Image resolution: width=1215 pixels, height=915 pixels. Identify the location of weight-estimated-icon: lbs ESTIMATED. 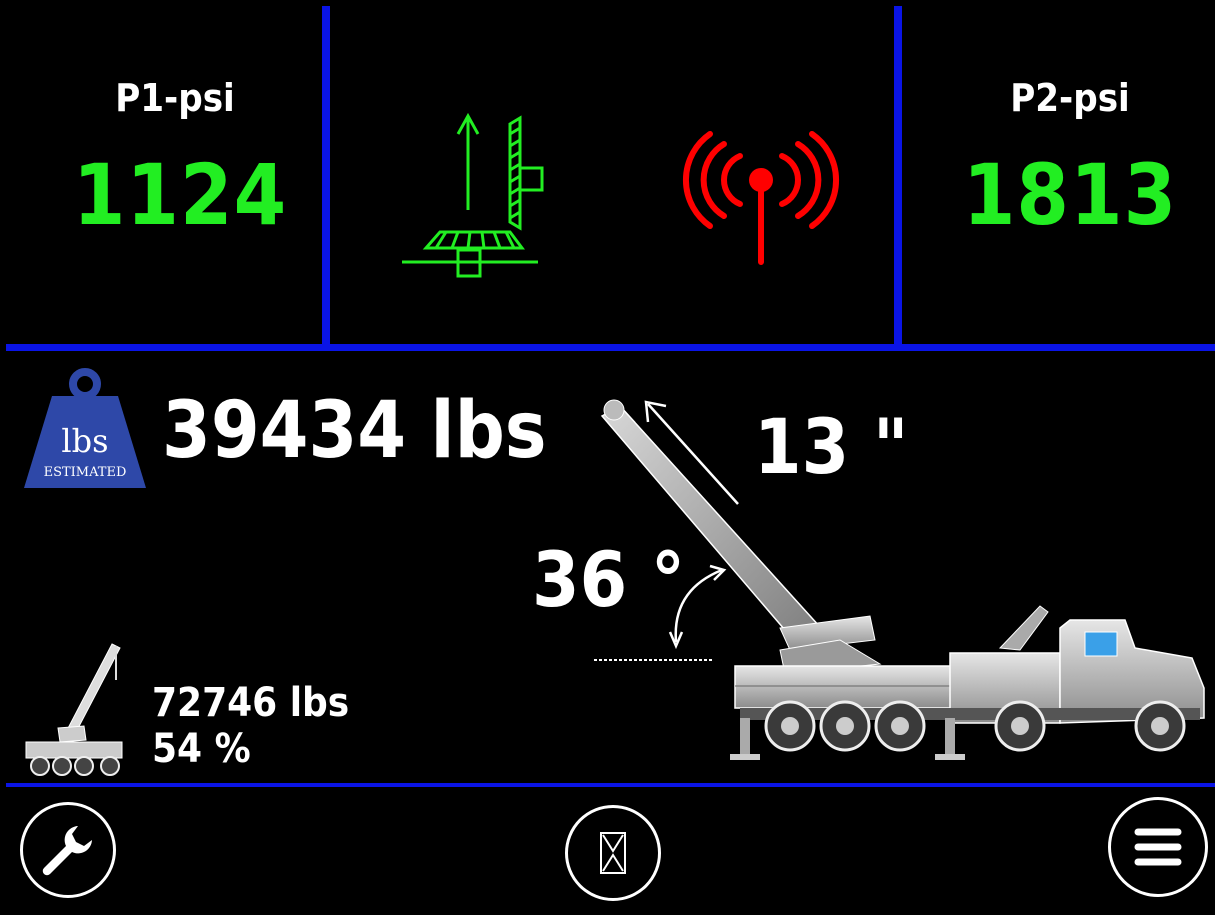
(85, 428).